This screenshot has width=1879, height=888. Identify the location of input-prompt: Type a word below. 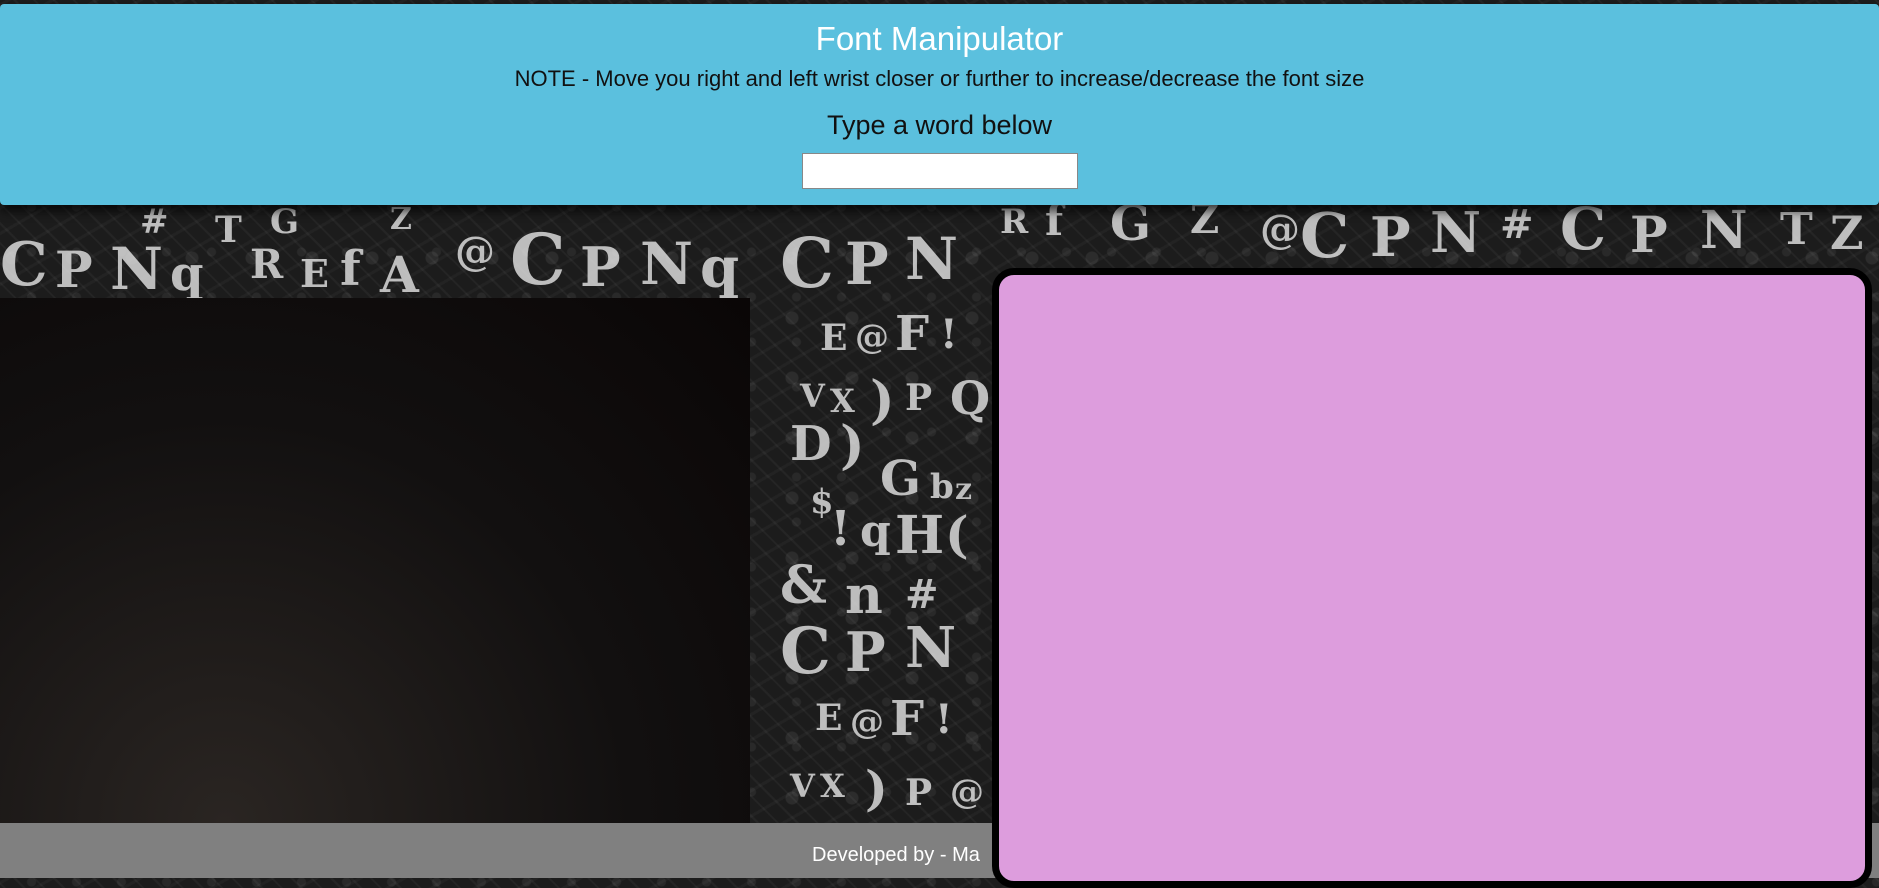
(939, 125).